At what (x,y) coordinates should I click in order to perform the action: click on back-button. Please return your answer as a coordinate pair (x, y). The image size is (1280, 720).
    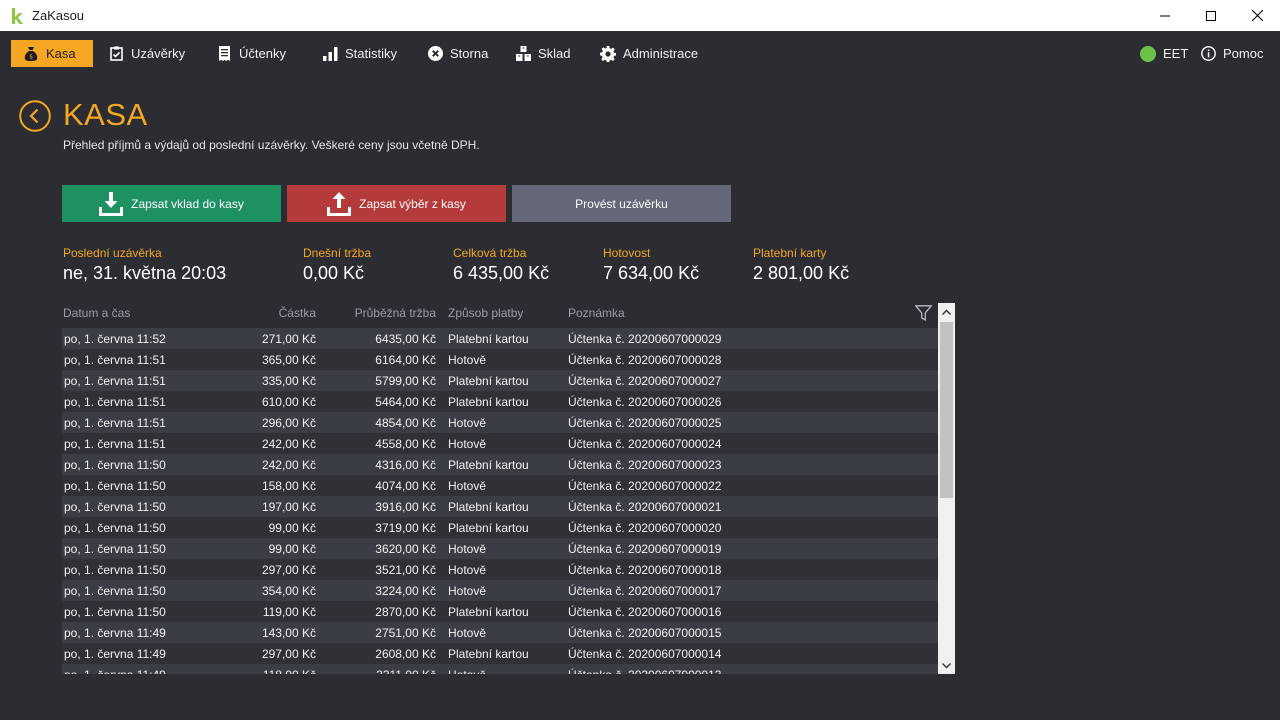
    Looking at the image, I should click on (35, 116).